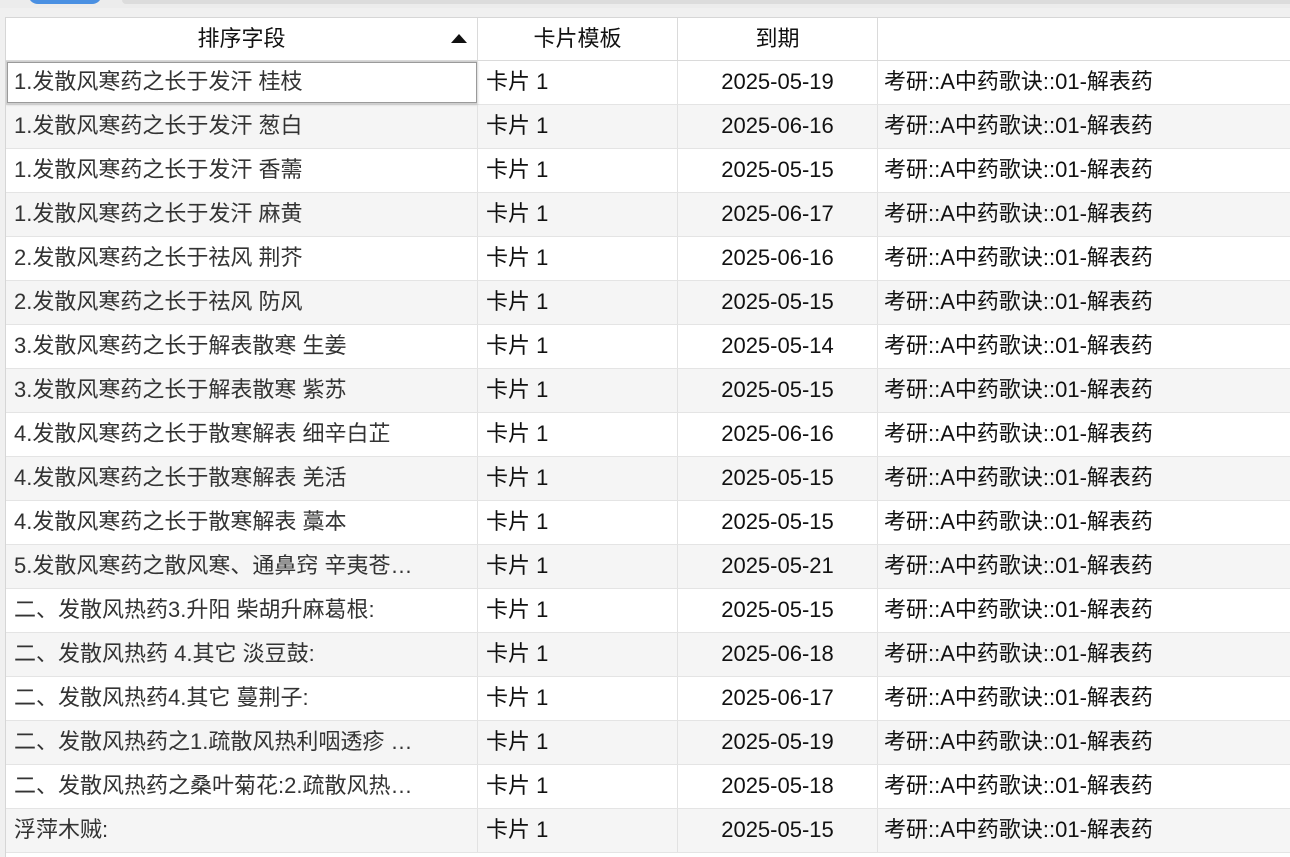 This screenshot has height=857, width=1290. Describe the element at coordinates (242, 654) in the screenshot. I see `sort-field-cell: 二、发散风热药 4.其它 淡豆鼓:` at that location.